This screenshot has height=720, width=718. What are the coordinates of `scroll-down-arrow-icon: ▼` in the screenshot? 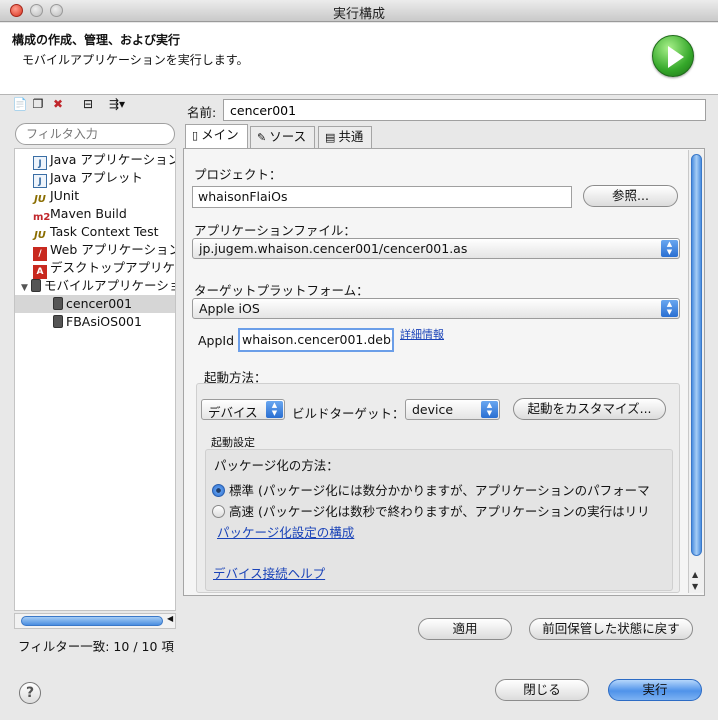 It's located at (695, 586).